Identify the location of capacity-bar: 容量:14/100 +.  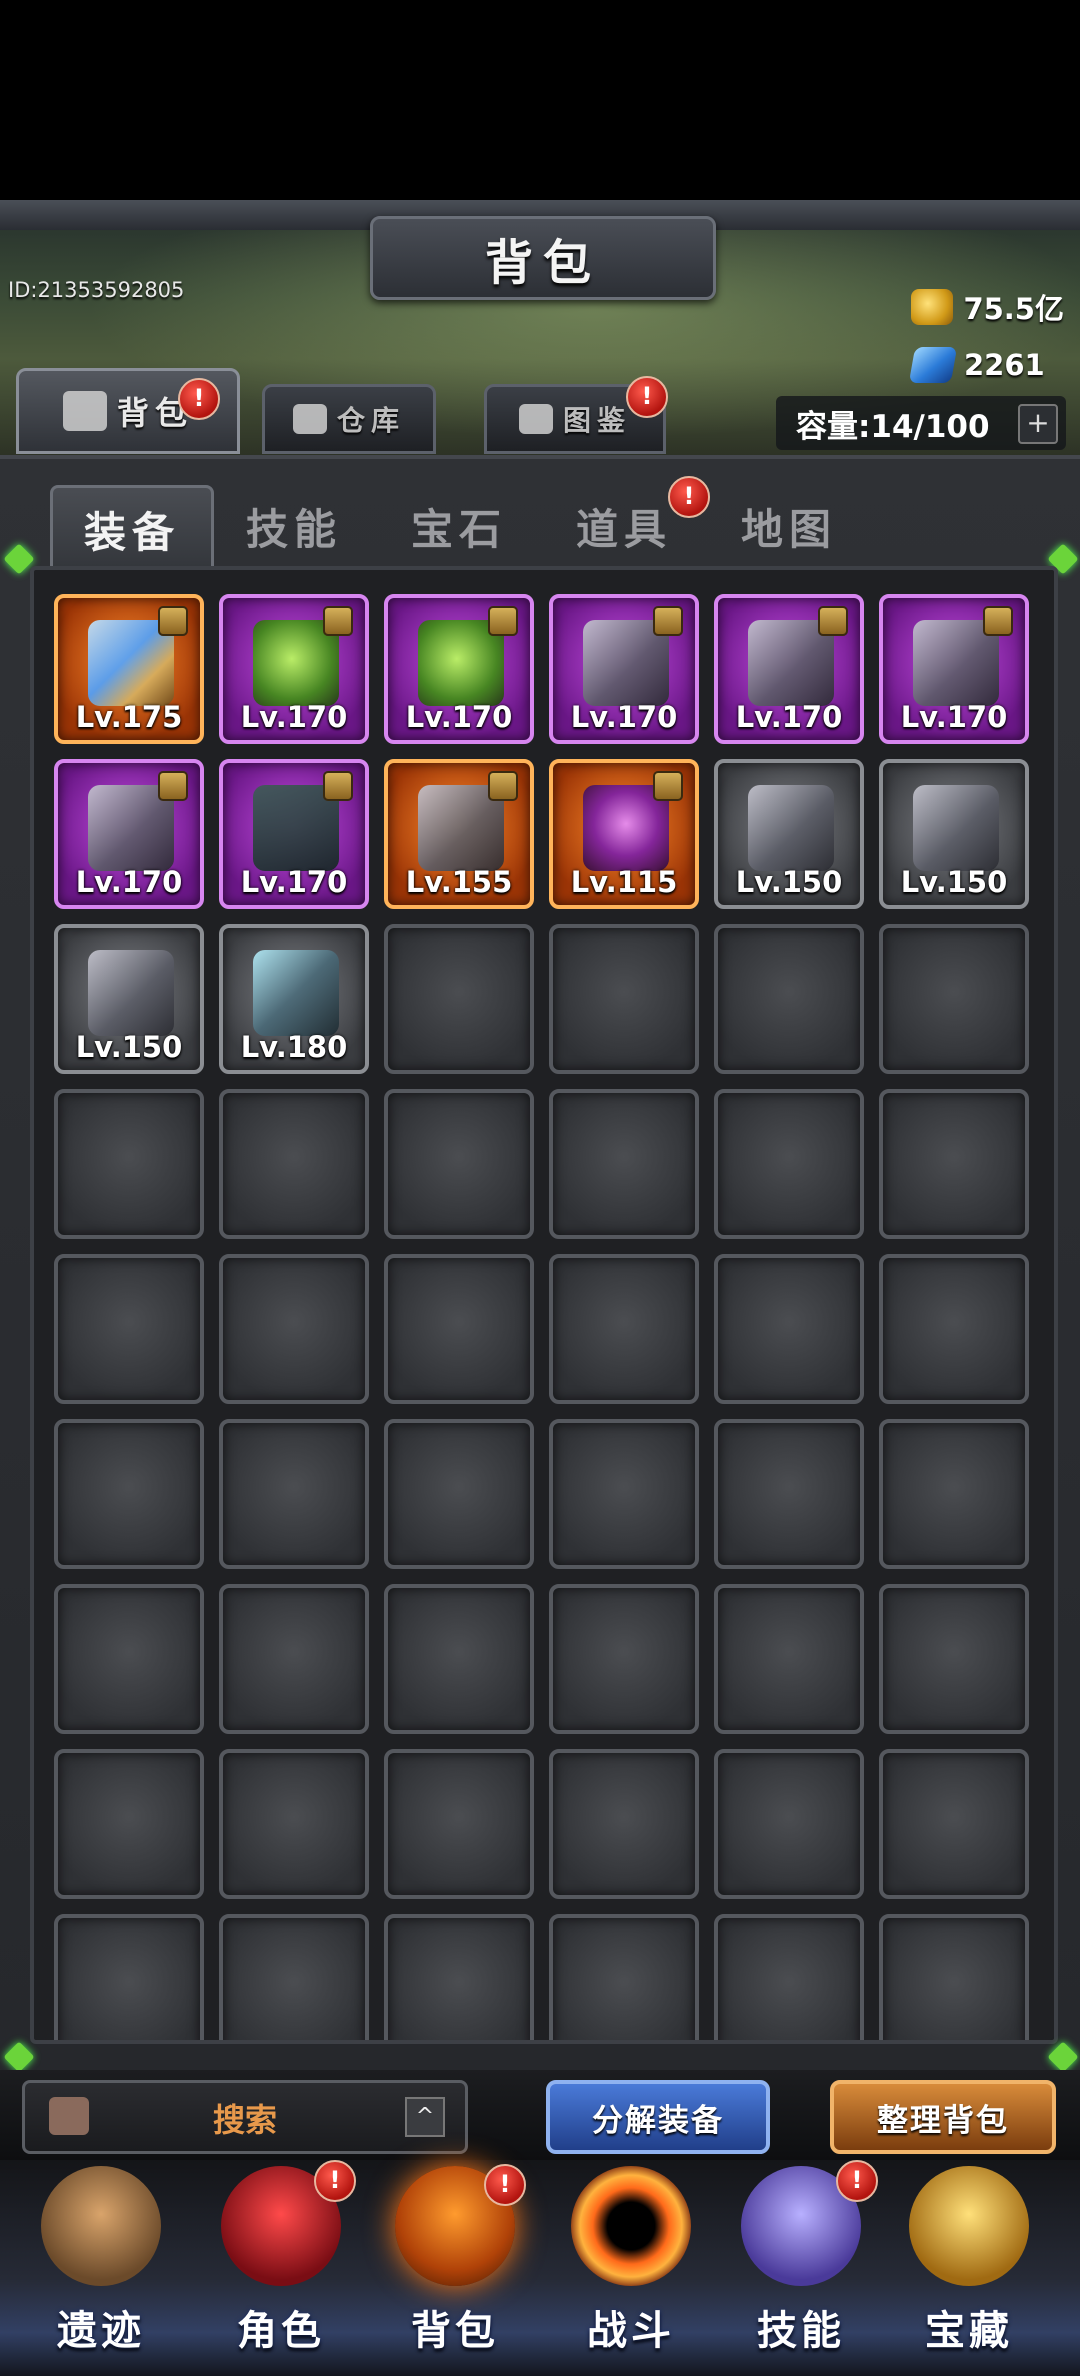
(921, 423).